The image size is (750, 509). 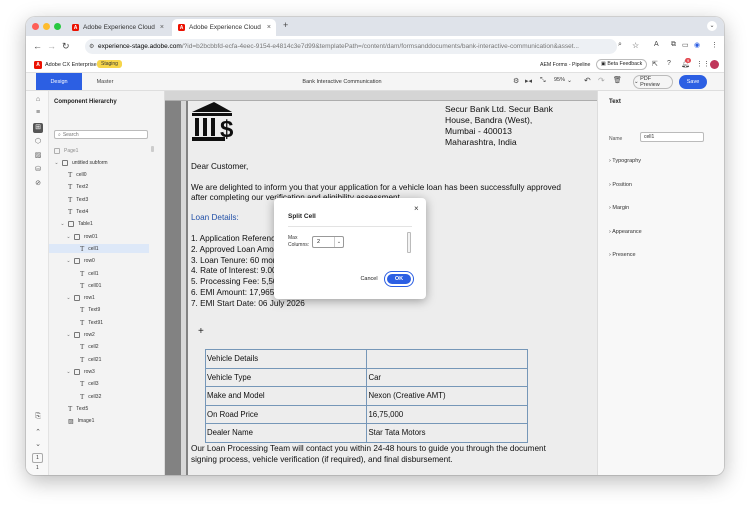 I want to click on hierarchy-item: T Text9, so click(x=99, y=310).